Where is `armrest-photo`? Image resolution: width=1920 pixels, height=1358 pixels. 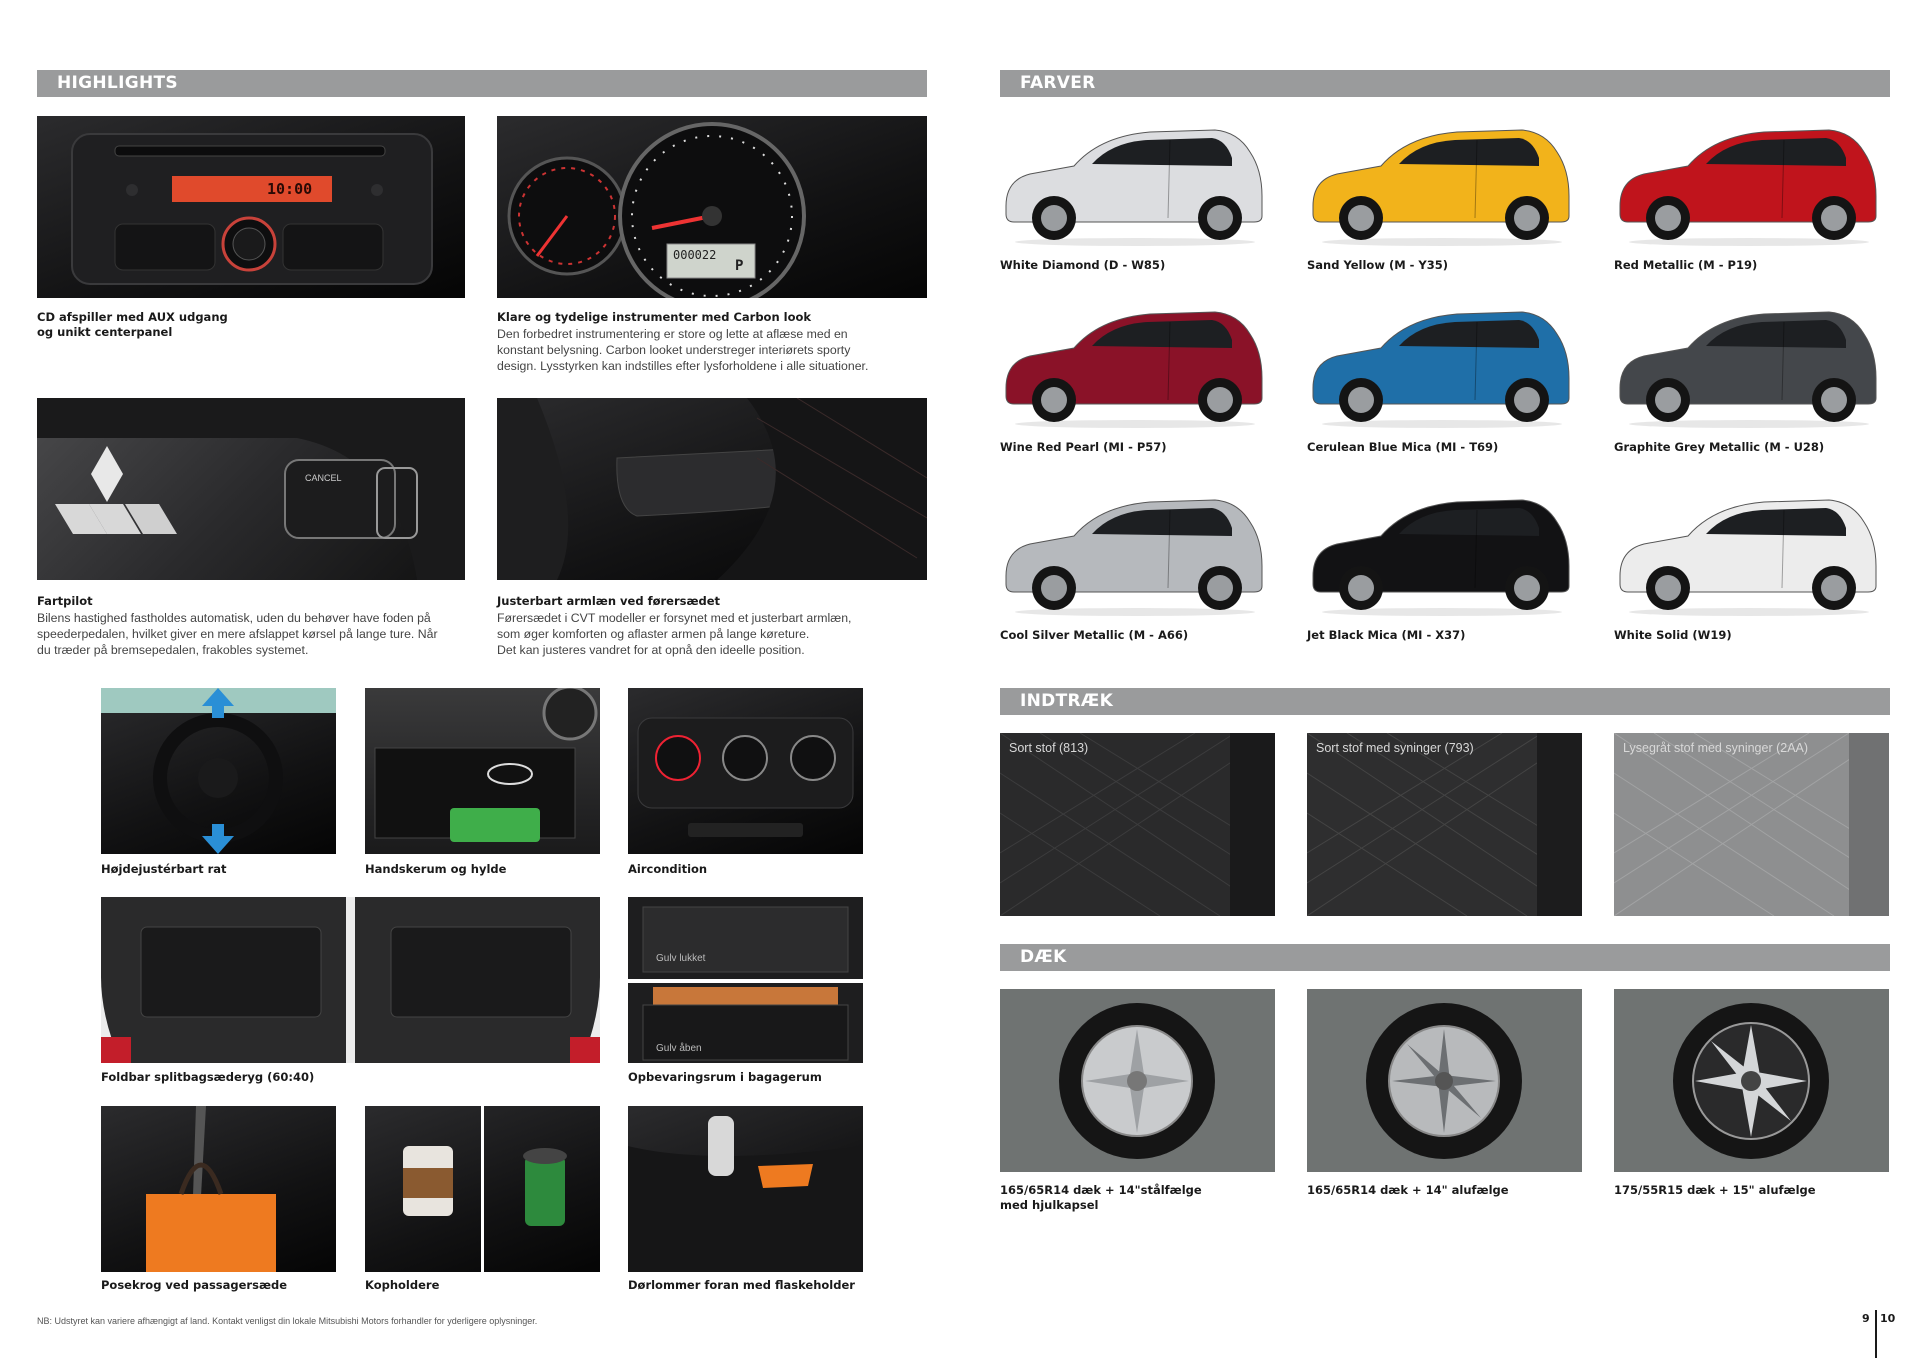
armrest-photo is located at coordinates (712, 489).